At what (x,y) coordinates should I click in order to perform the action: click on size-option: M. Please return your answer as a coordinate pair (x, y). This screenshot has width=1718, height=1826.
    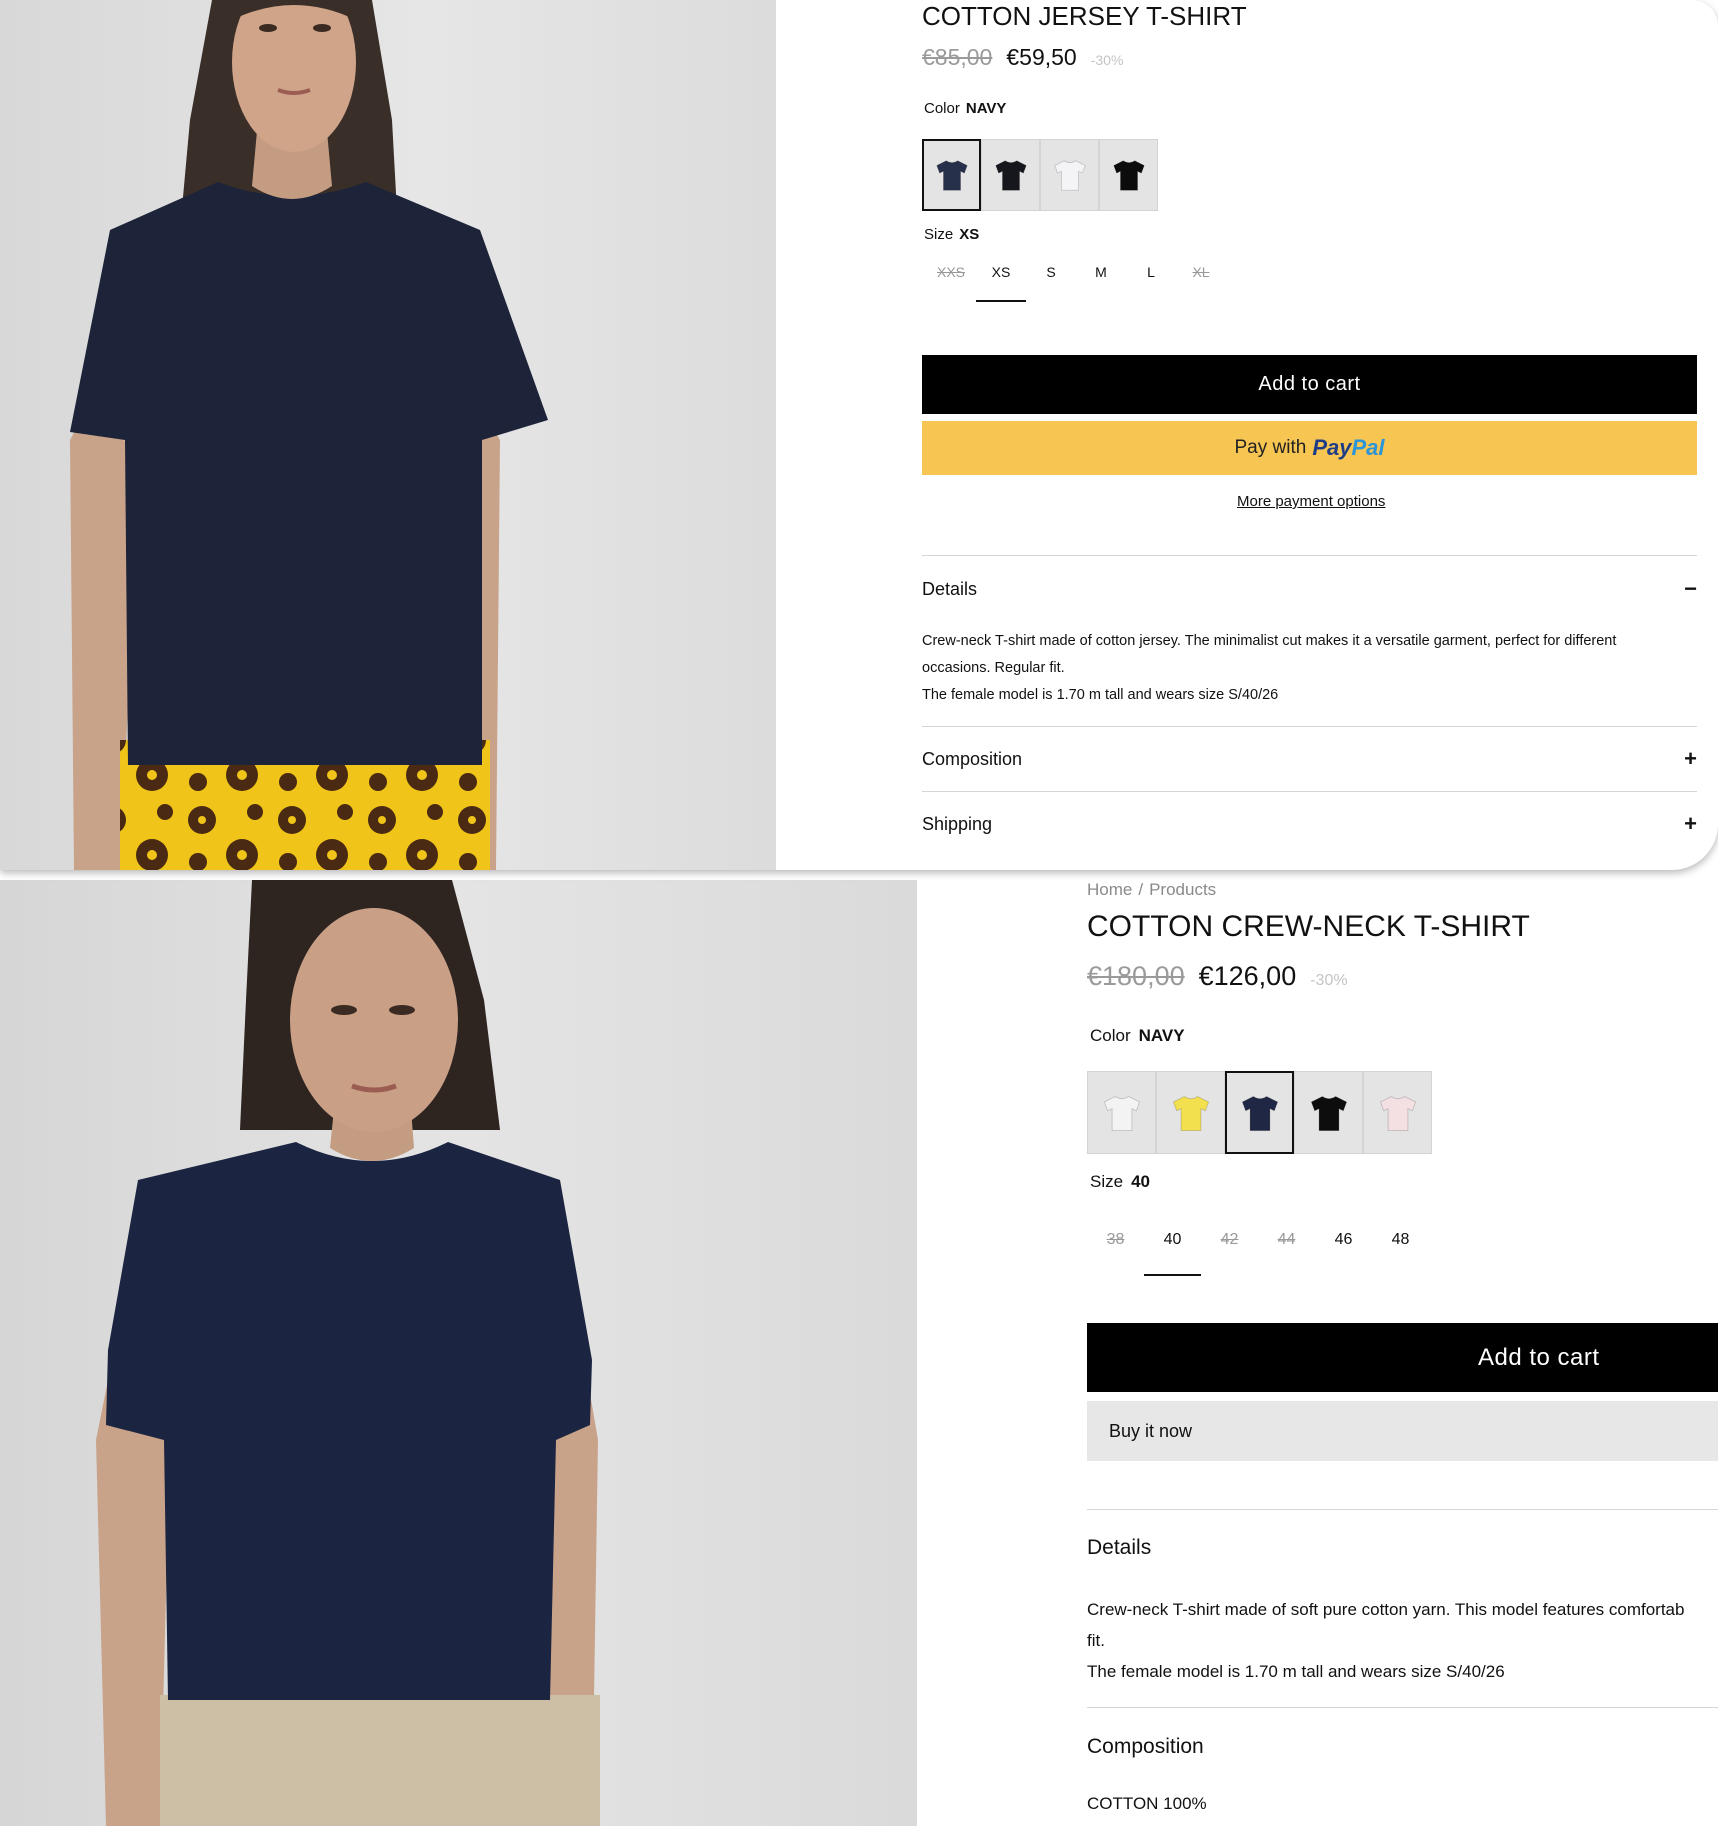
    Looking at the image, I should click on (1101, 279).